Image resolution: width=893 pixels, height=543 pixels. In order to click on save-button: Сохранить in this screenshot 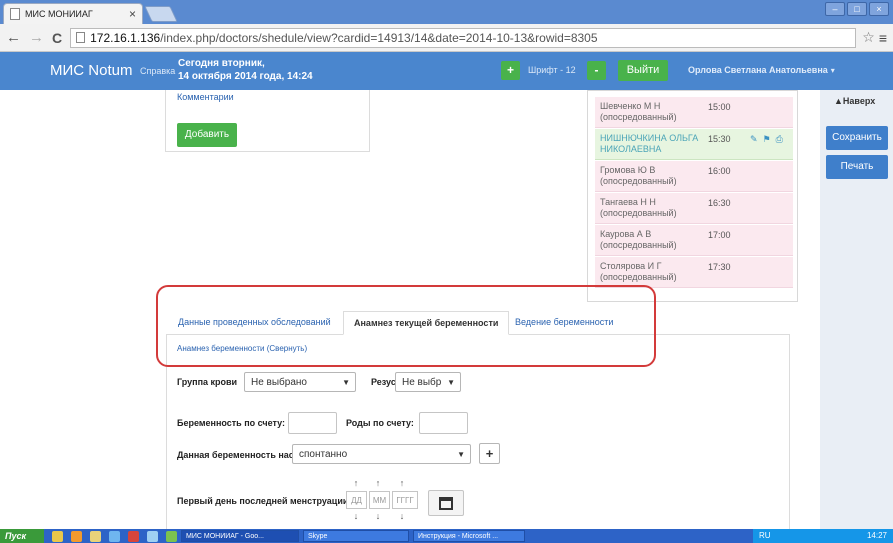, I will do `click(857, 138)`.